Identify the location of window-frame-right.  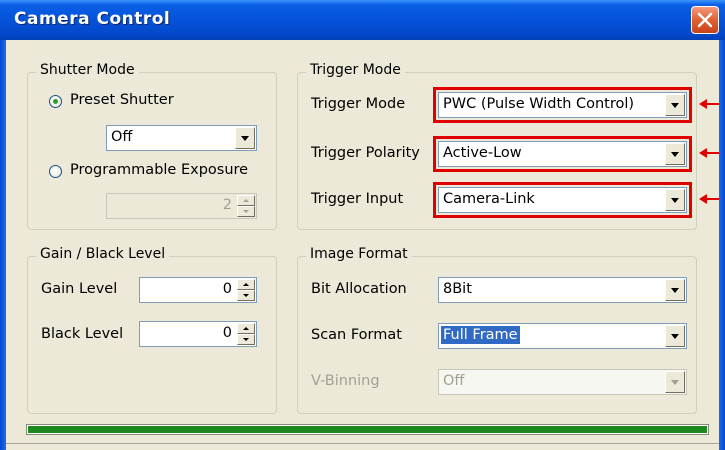
(722, 245).